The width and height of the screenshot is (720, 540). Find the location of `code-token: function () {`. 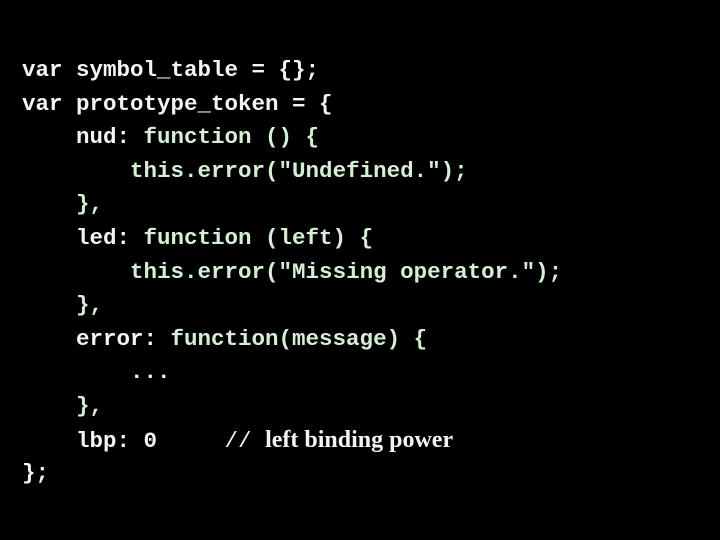

code-token: function () { is located at coordinates (231, 137).